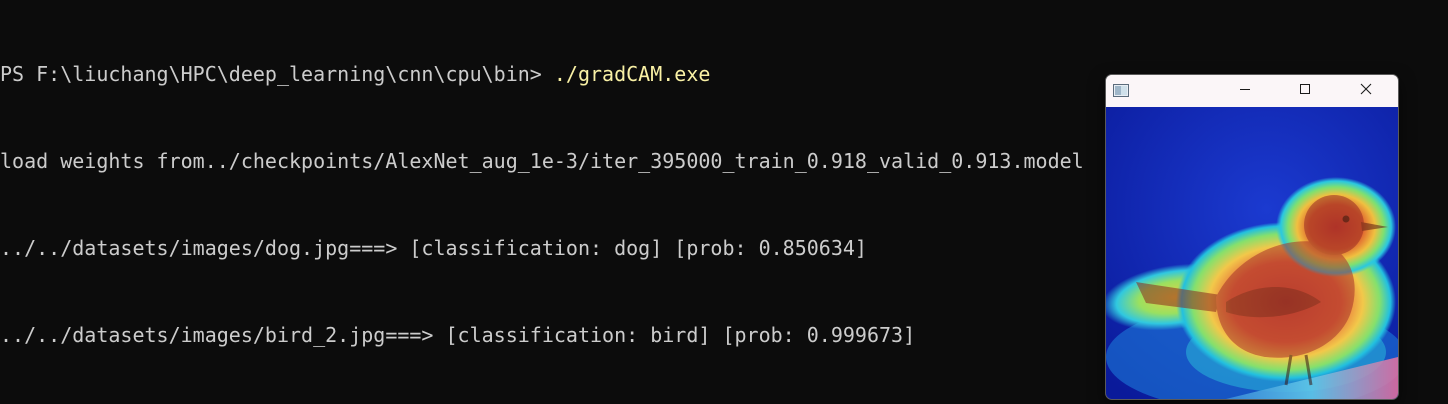 The image size is (1448, 404). I want to click on image-viewer-app-icon, so click(1121, 90).